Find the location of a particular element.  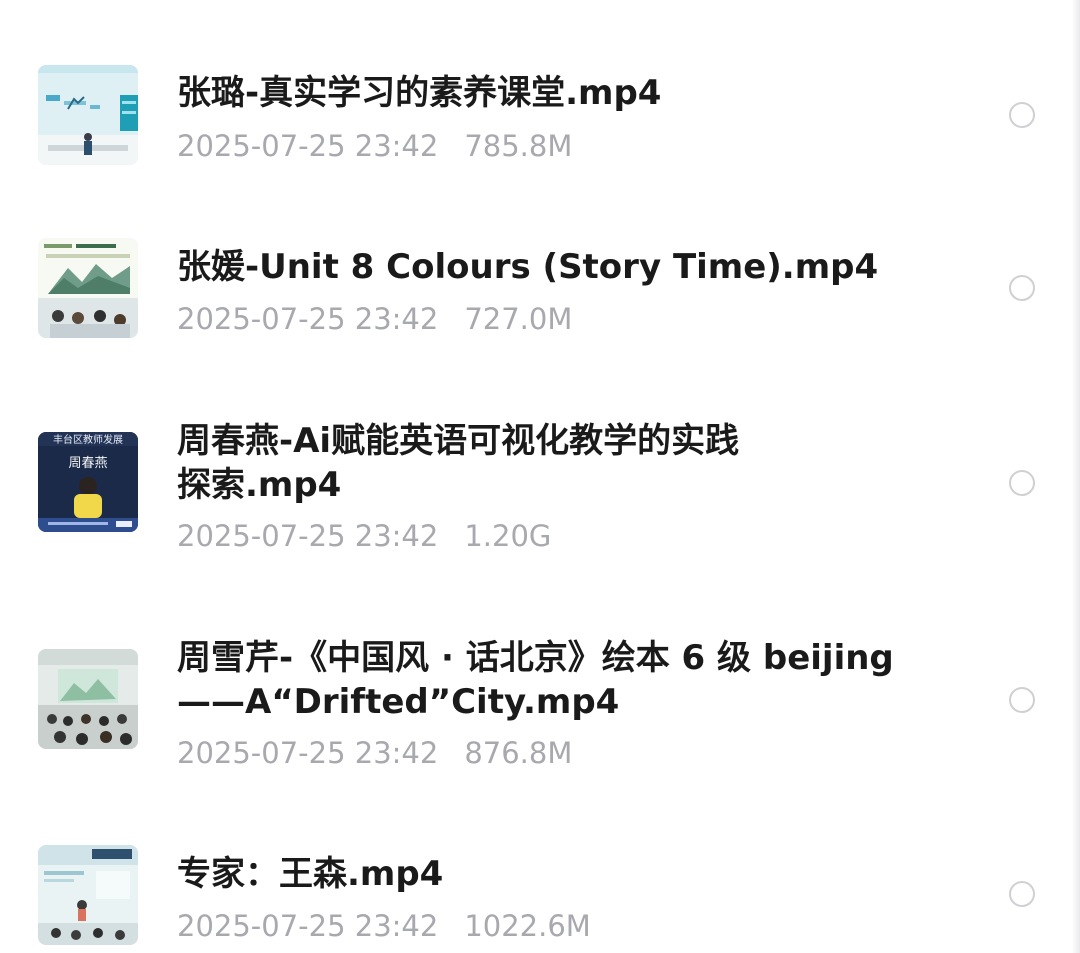

file-name-line-1: 周春燕-Ai赋能英语可视化教学的实践 is located at coordinates (458, 441).